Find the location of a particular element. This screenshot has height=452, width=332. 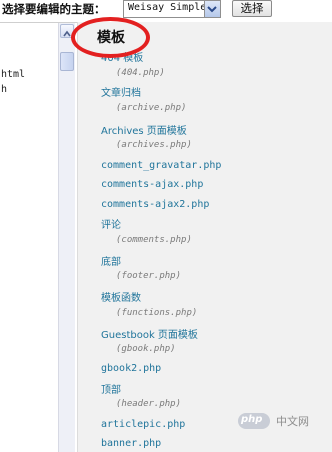

php-logo-icon: php is located at coordinates (254, 421).